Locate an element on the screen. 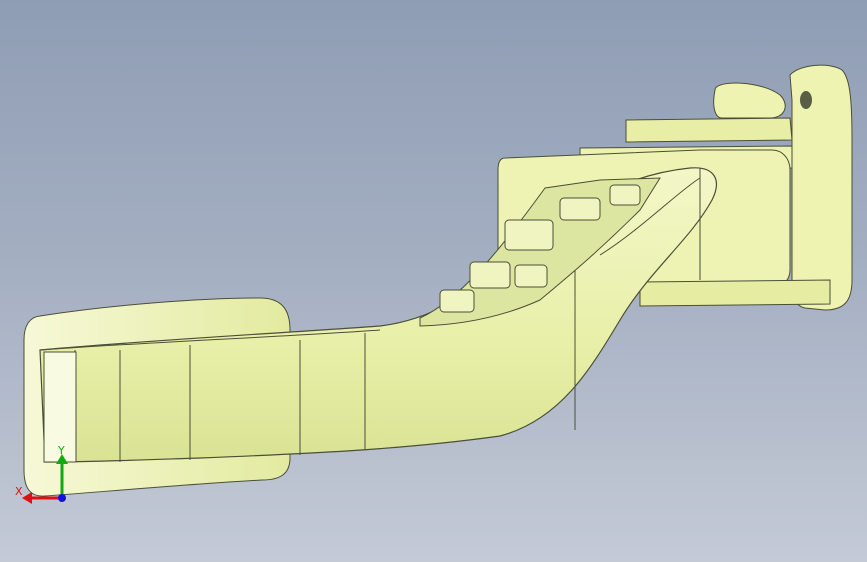 Image resolution: width=867 pixels, height=562 pixels. x-axis-label: X is located at coordinates (19, 491).